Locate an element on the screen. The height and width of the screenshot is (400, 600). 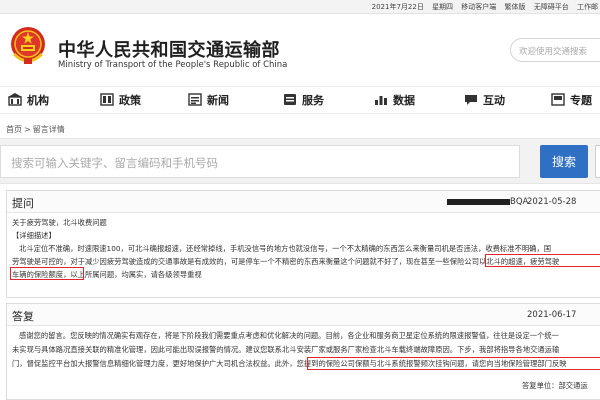
nav-label: 服务 is located at coordinates (313, 100).